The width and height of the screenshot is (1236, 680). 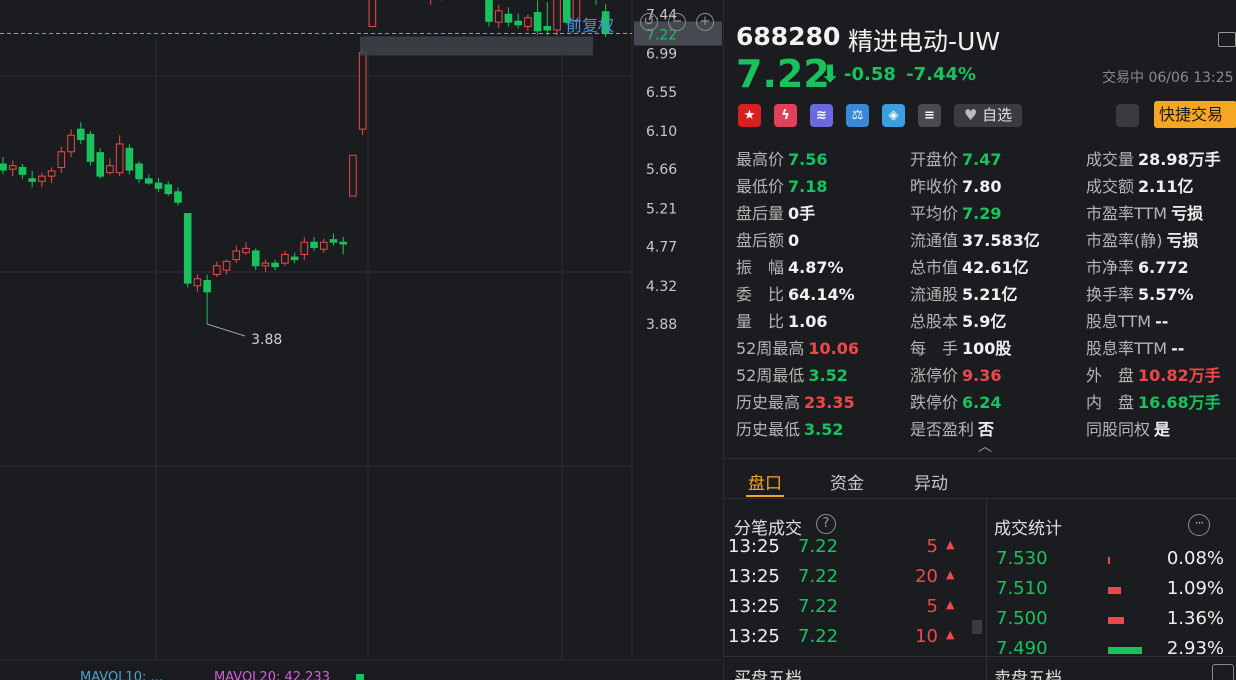 I want to click on stat-label: 盘后量, so click(x=760, y=213).